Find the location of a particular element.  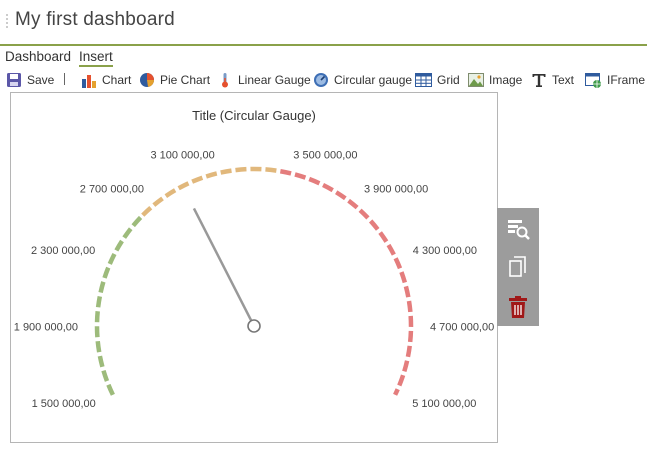

insert-text-button: Text is located at coordinates (552, 80).